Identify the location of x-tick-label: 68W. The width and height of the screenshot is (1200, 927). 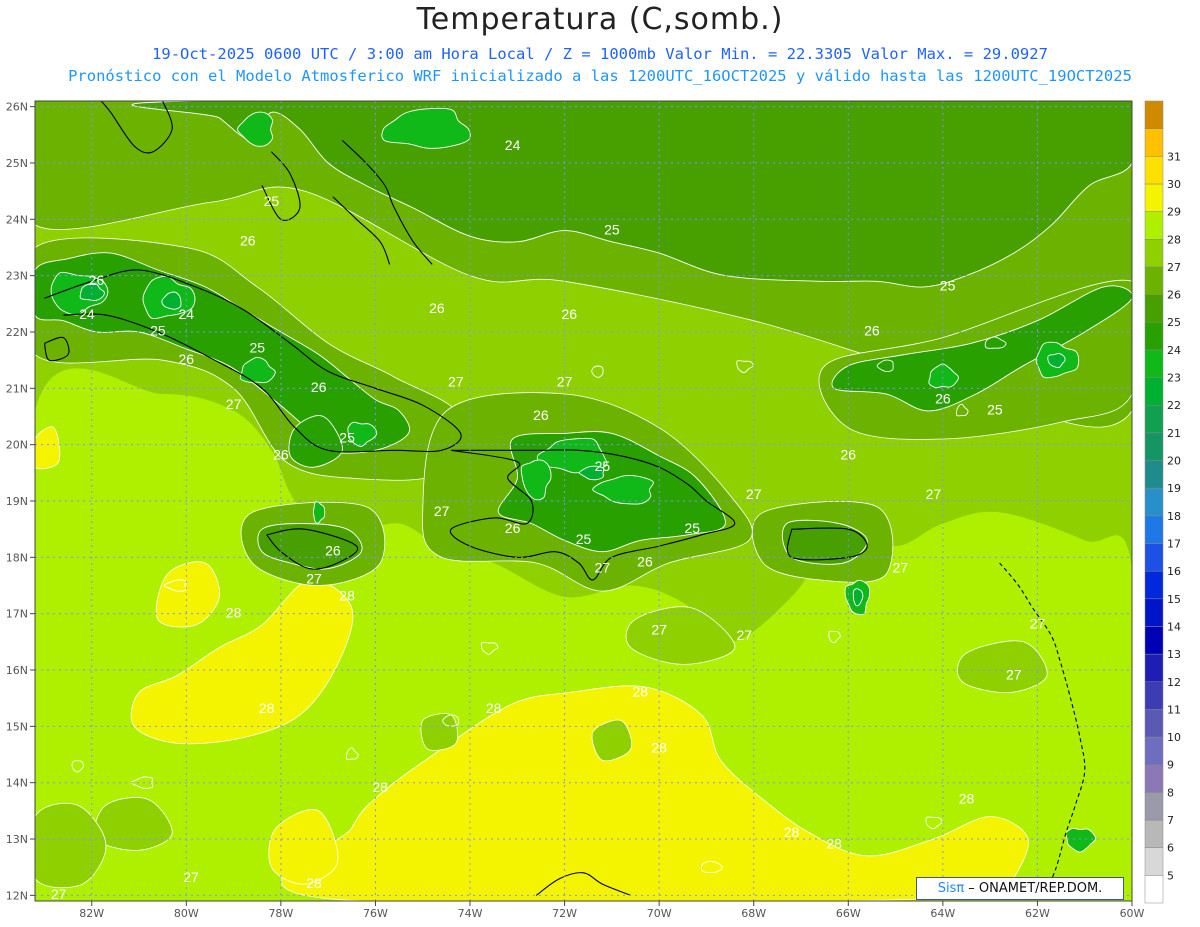
(753, 913).